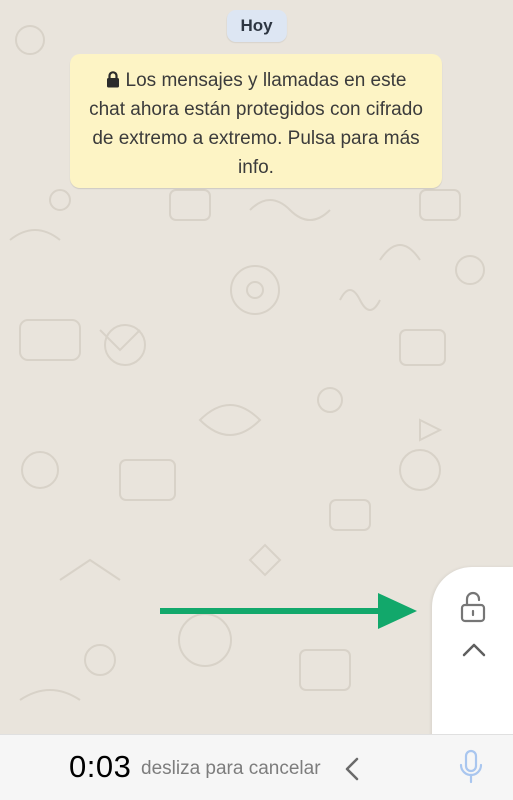 The image size is (513, 800). I want to click on recording-timer: 0:03, so click(100, 766).